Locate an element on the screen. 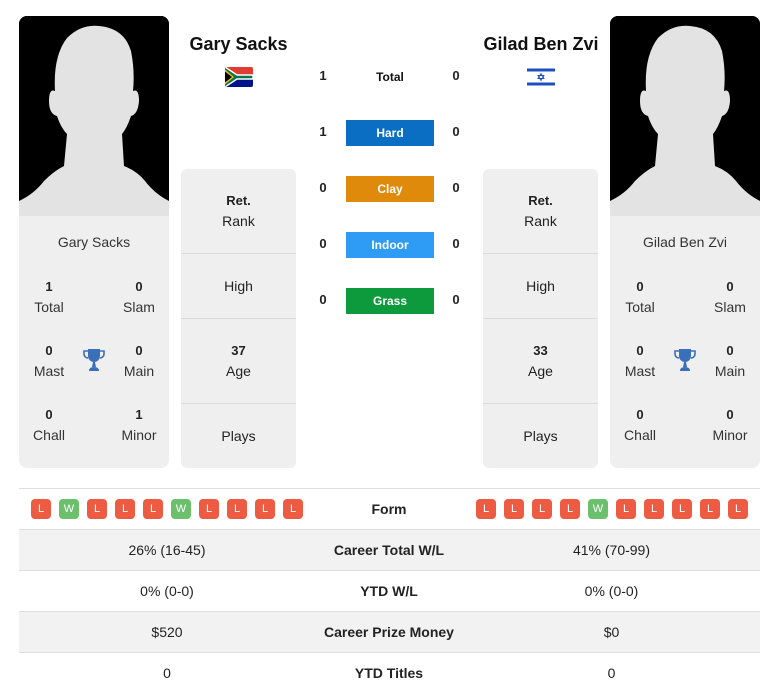  player2-photo is located at coordinates (685, 116).